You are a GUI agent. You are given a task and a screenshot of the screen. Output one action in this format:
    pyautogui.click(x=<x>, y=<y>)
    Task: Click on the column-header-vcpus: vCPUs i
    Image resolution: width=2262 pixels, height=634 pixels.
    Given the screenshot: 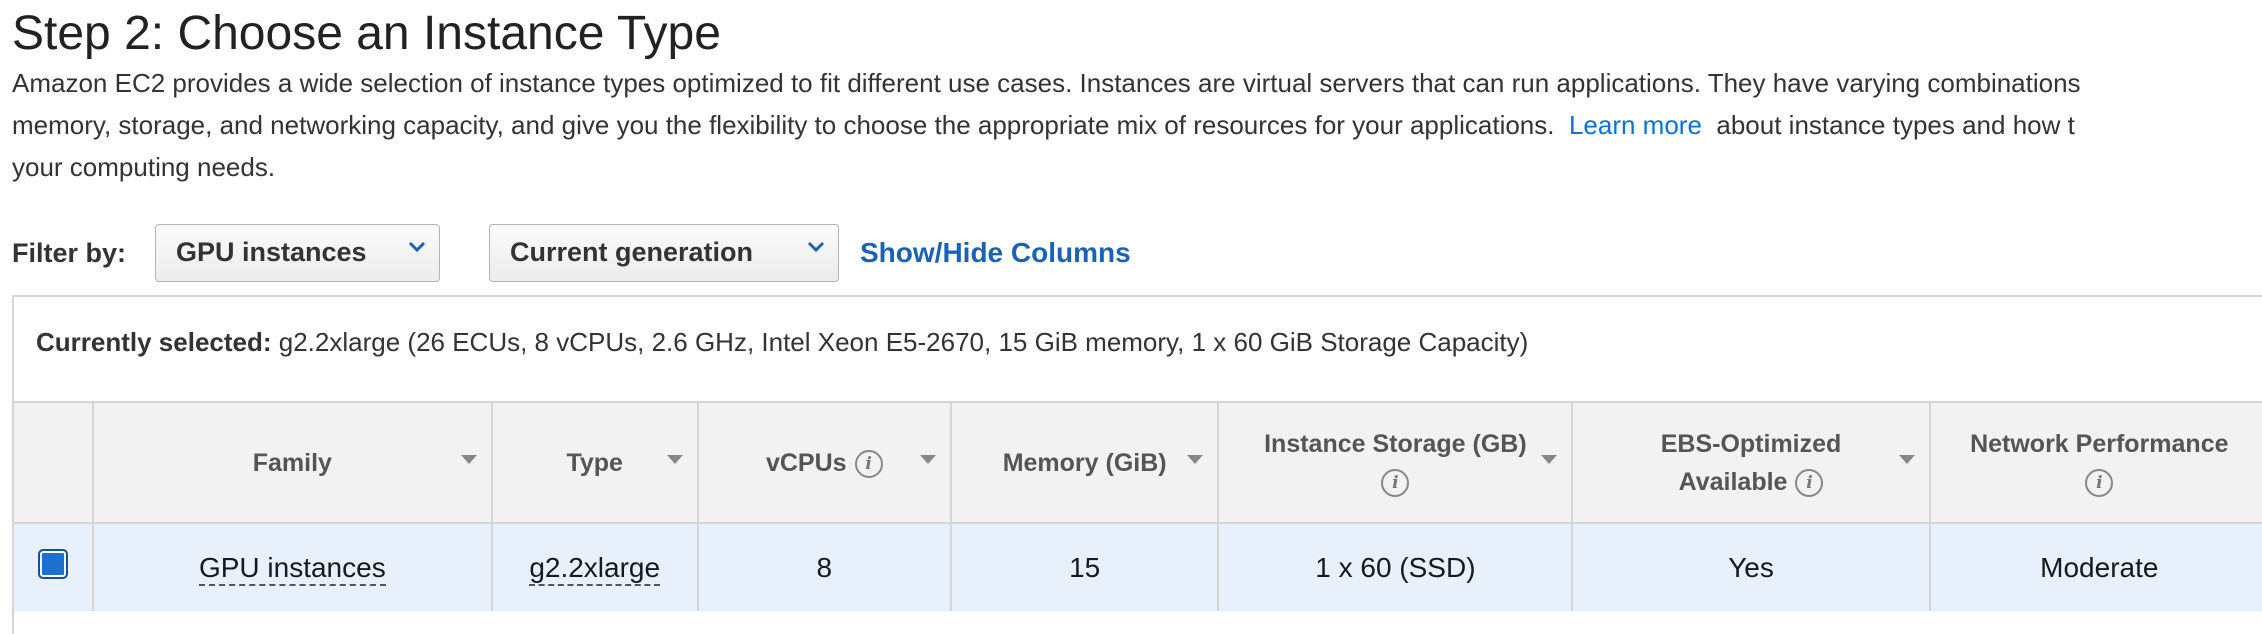 What is the action you would take?
    pyautogui.click(x=824, y=463)
    